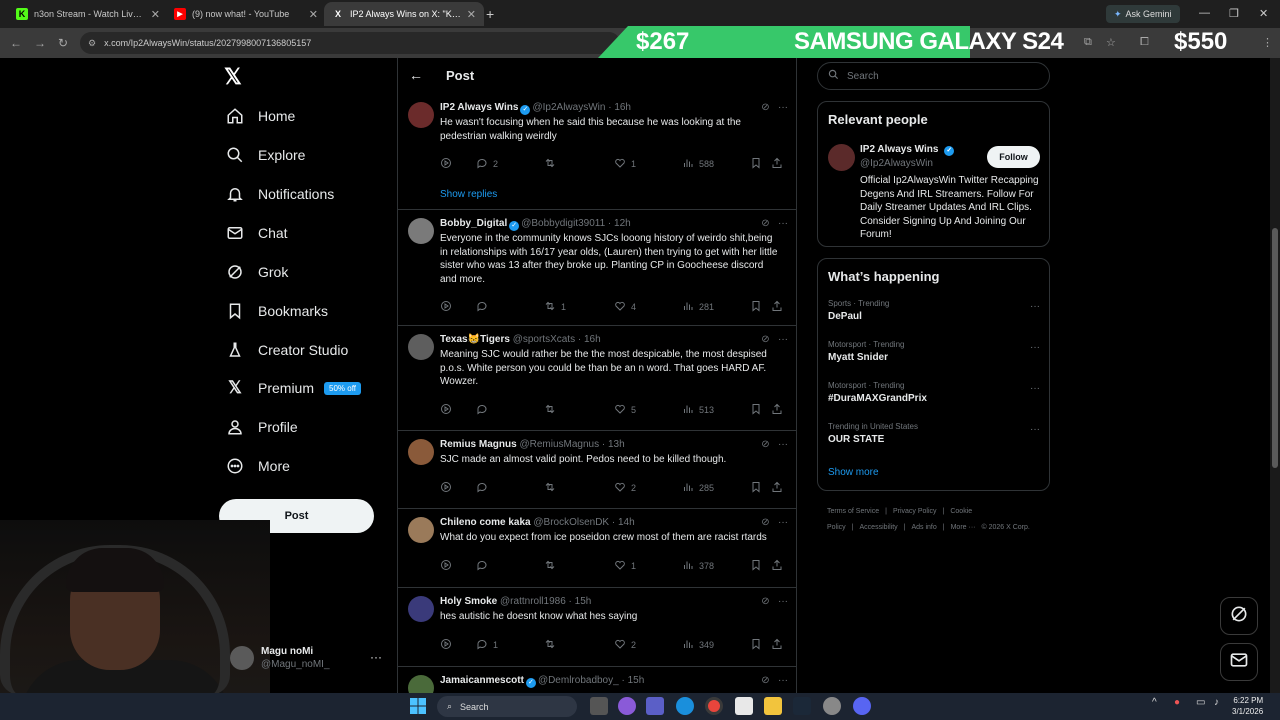 The image size is (1280, 720). Describe the element at coordinates (246, 14) in the screenshot. I see `browser-tab-youtube: ▶ (9) now what! - YouTube ✕` at that location.